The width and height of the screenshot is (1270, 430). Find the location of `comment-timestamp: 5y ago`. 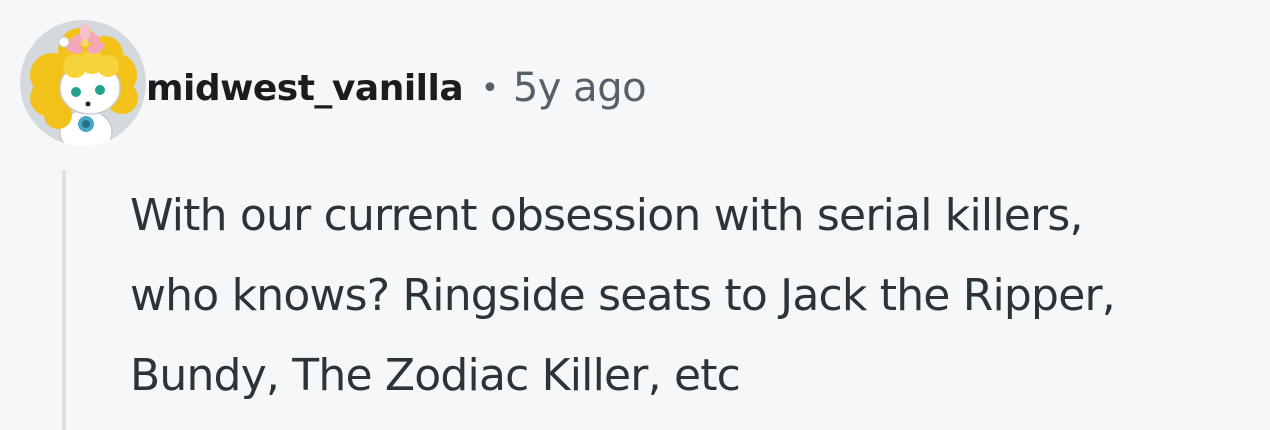

comment-timestamp: 5y ago is located at coordinates (580, 88).